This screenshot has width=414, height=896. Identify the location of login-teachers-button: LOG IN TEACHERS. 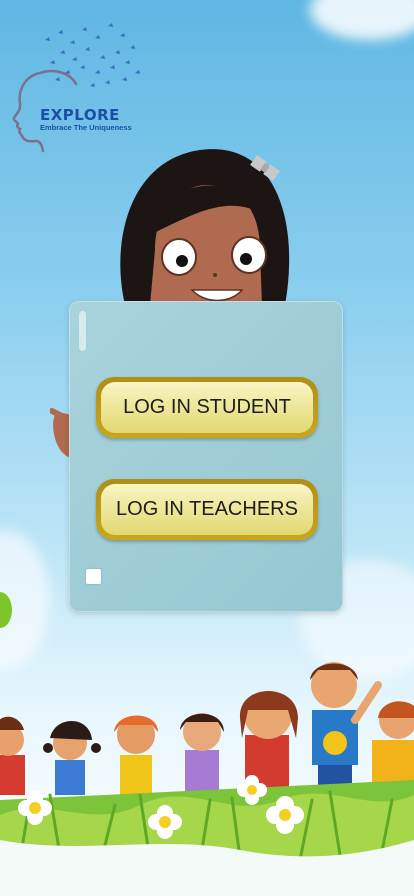
(207, 509).